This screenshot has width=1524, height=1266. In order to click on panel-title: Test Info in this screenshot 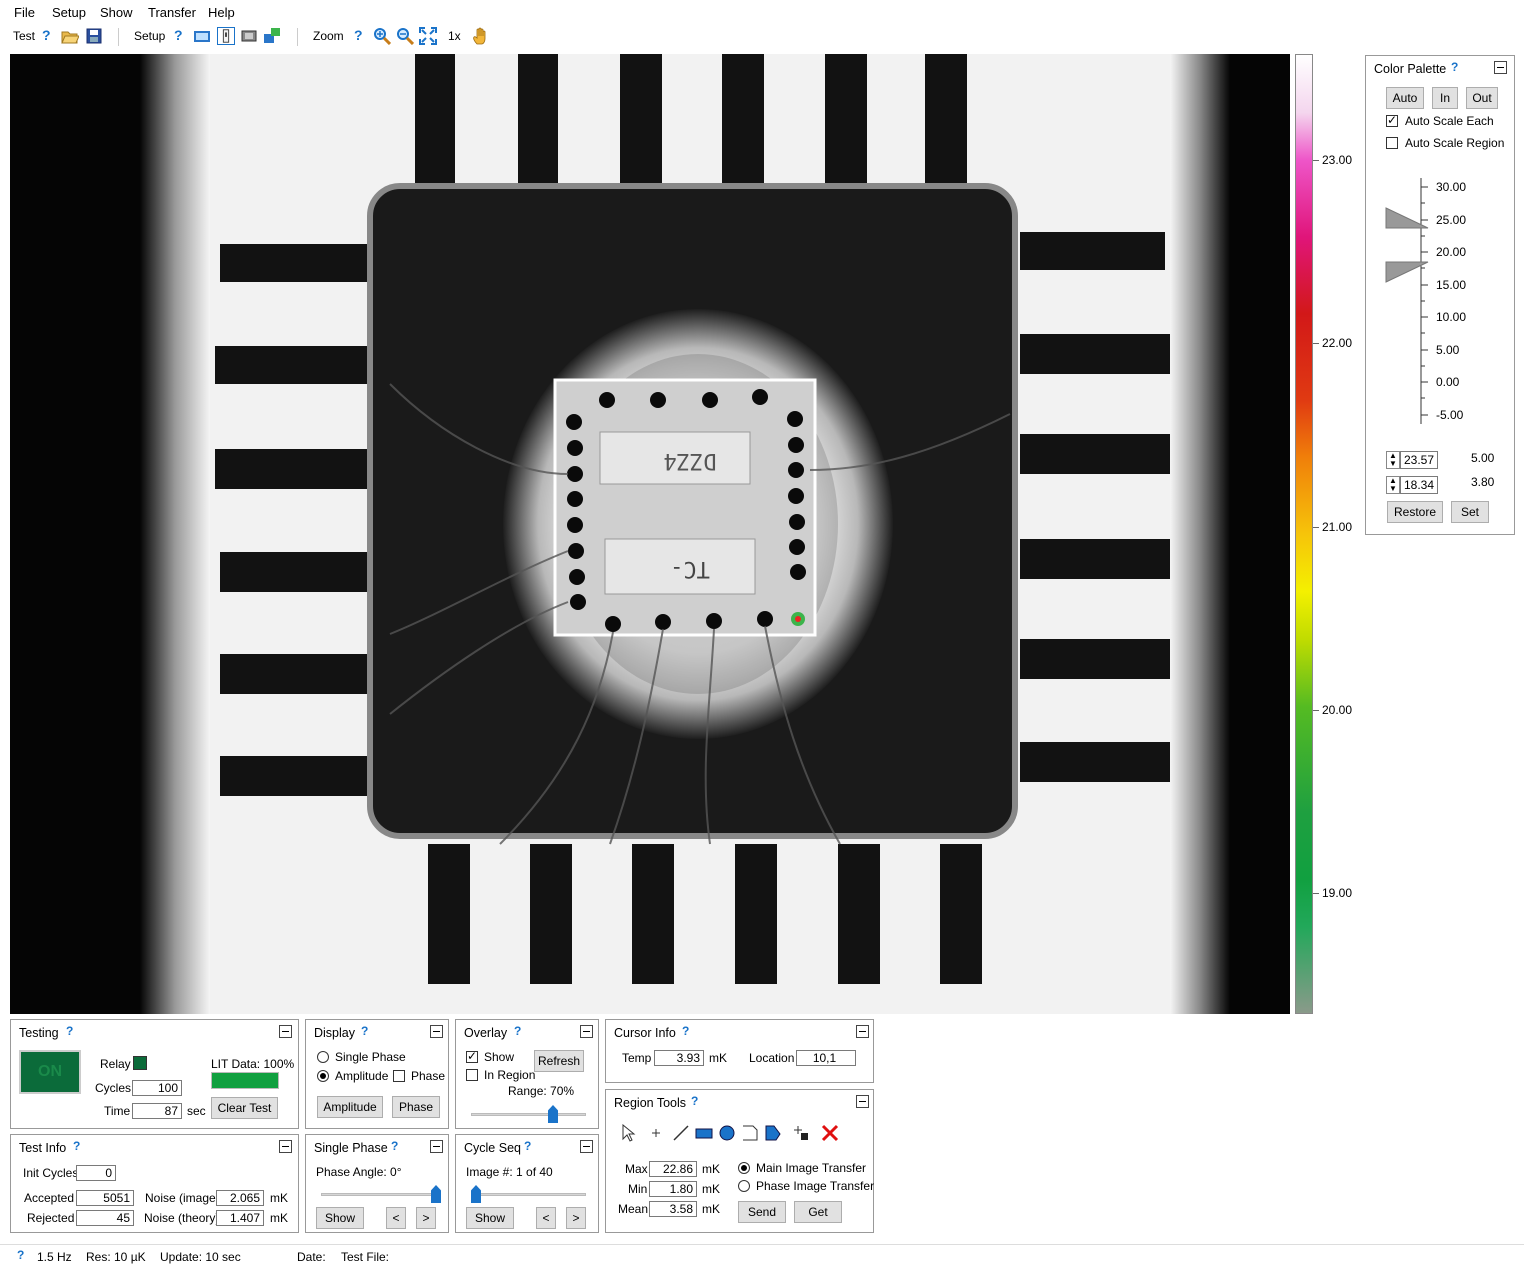, I will do `click(43, 1148)`.